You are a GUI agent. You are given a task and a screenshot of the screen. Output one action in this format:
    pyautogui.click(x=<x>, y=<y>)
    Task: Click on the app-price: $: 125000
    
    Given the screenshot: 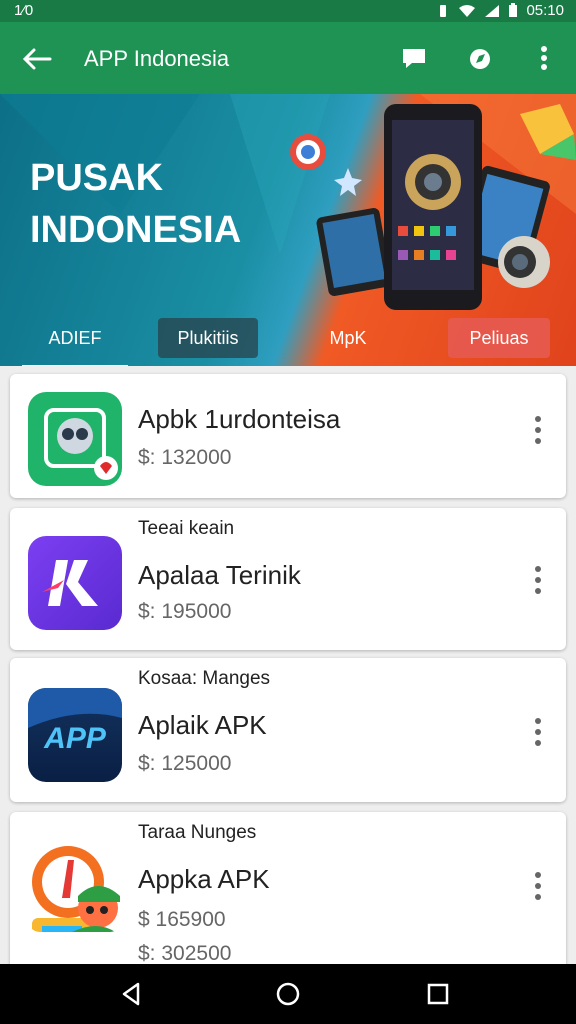 What is the action you would take?
    pyautogui.click(x=185, y=763)
    